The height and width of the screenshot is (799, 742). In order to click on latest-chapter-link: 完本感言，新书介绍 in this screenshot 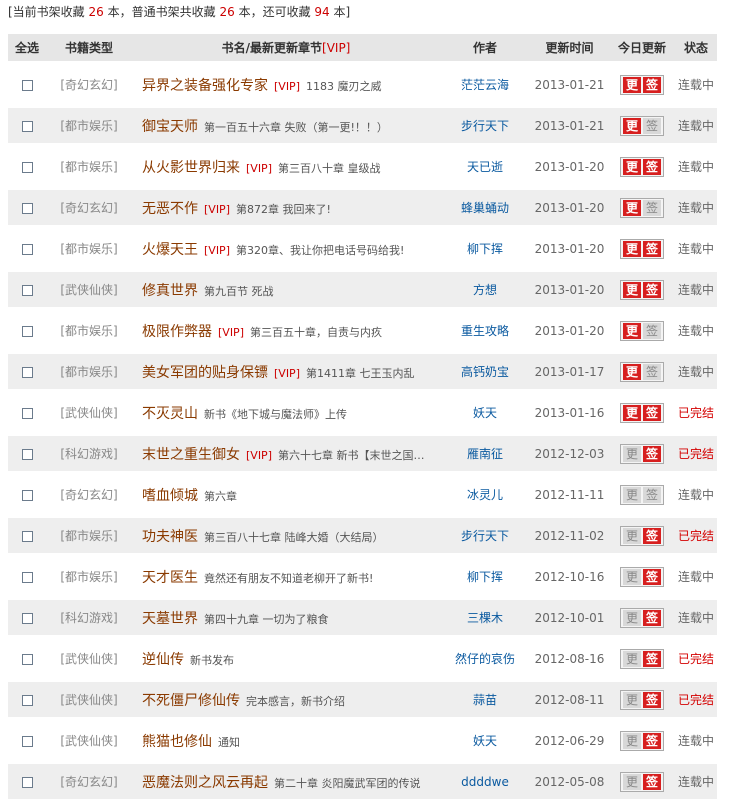, I will do `click(295, 701)`.